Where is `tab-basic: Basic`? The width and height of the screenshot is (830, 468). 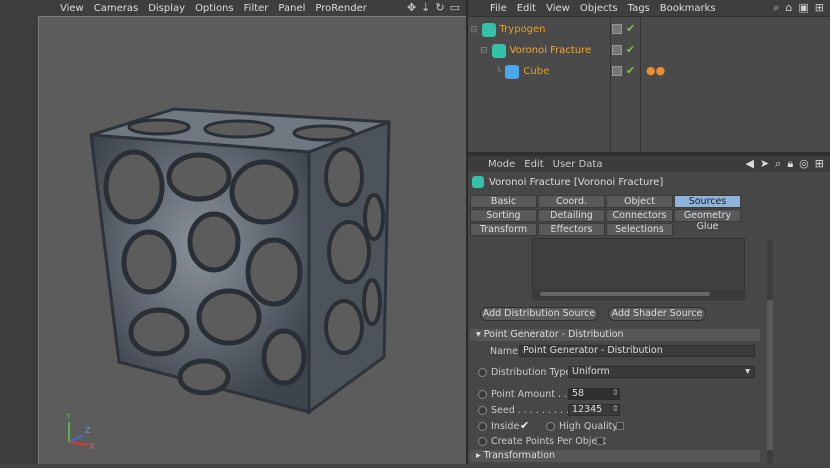 tab-basic: Basic is located at coordinates (503, 201).